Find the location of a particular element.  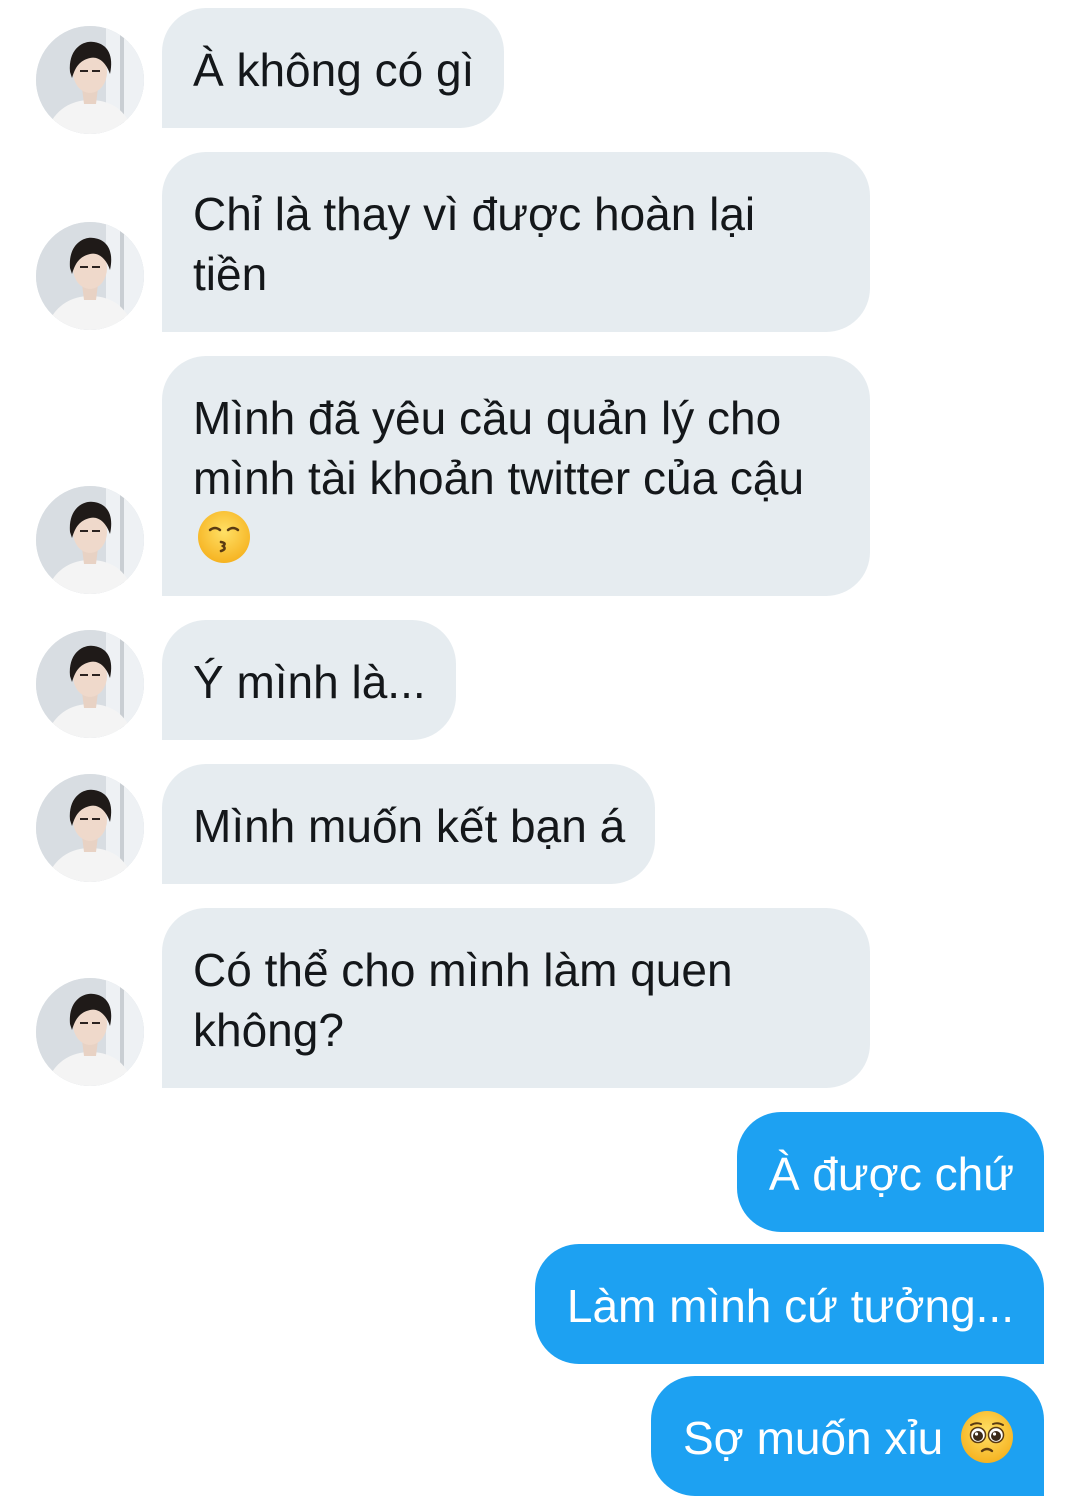

message-text: Có thể cho mình làm quen không? is located at coordinates (463, 1000).